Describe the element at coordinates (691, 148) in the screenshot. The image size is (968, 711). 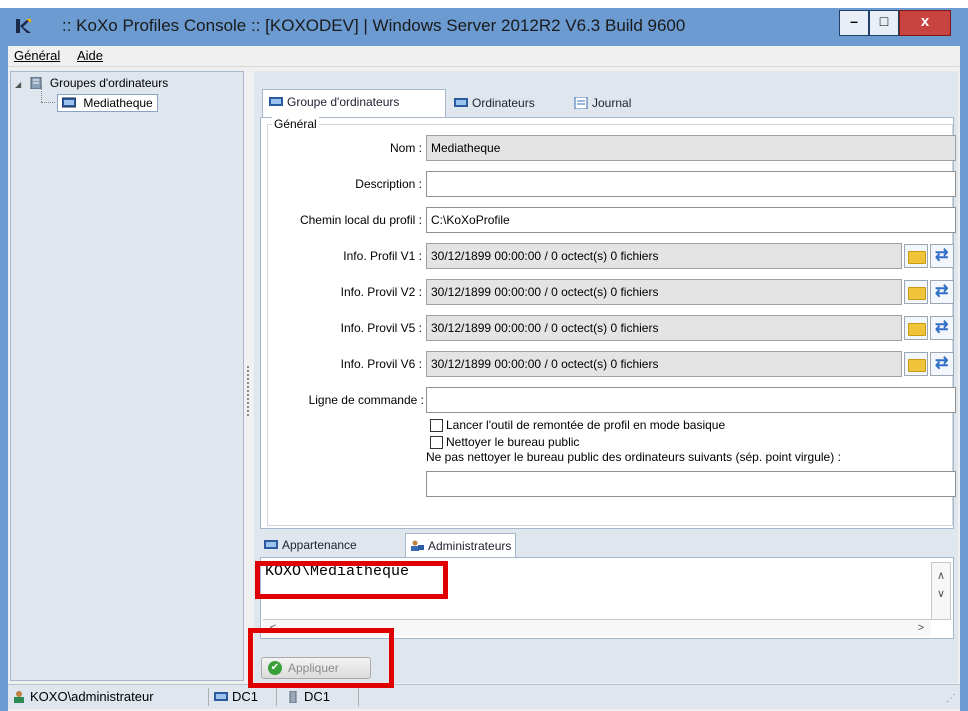
I see `nom-field: Mediatheque` at that location.